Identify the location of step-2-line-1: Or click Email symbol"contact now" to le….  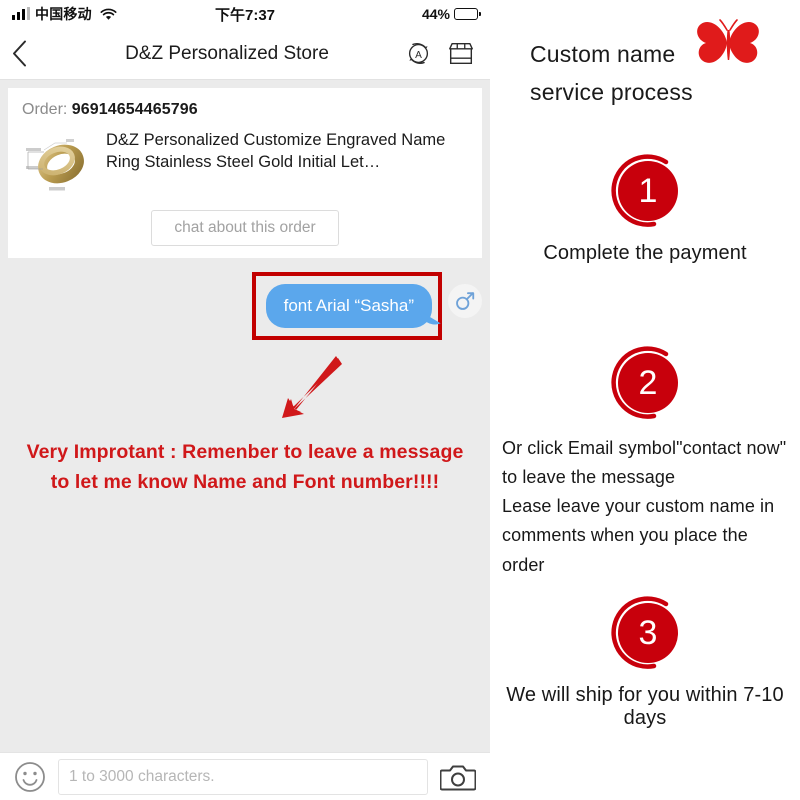
(644, 463).